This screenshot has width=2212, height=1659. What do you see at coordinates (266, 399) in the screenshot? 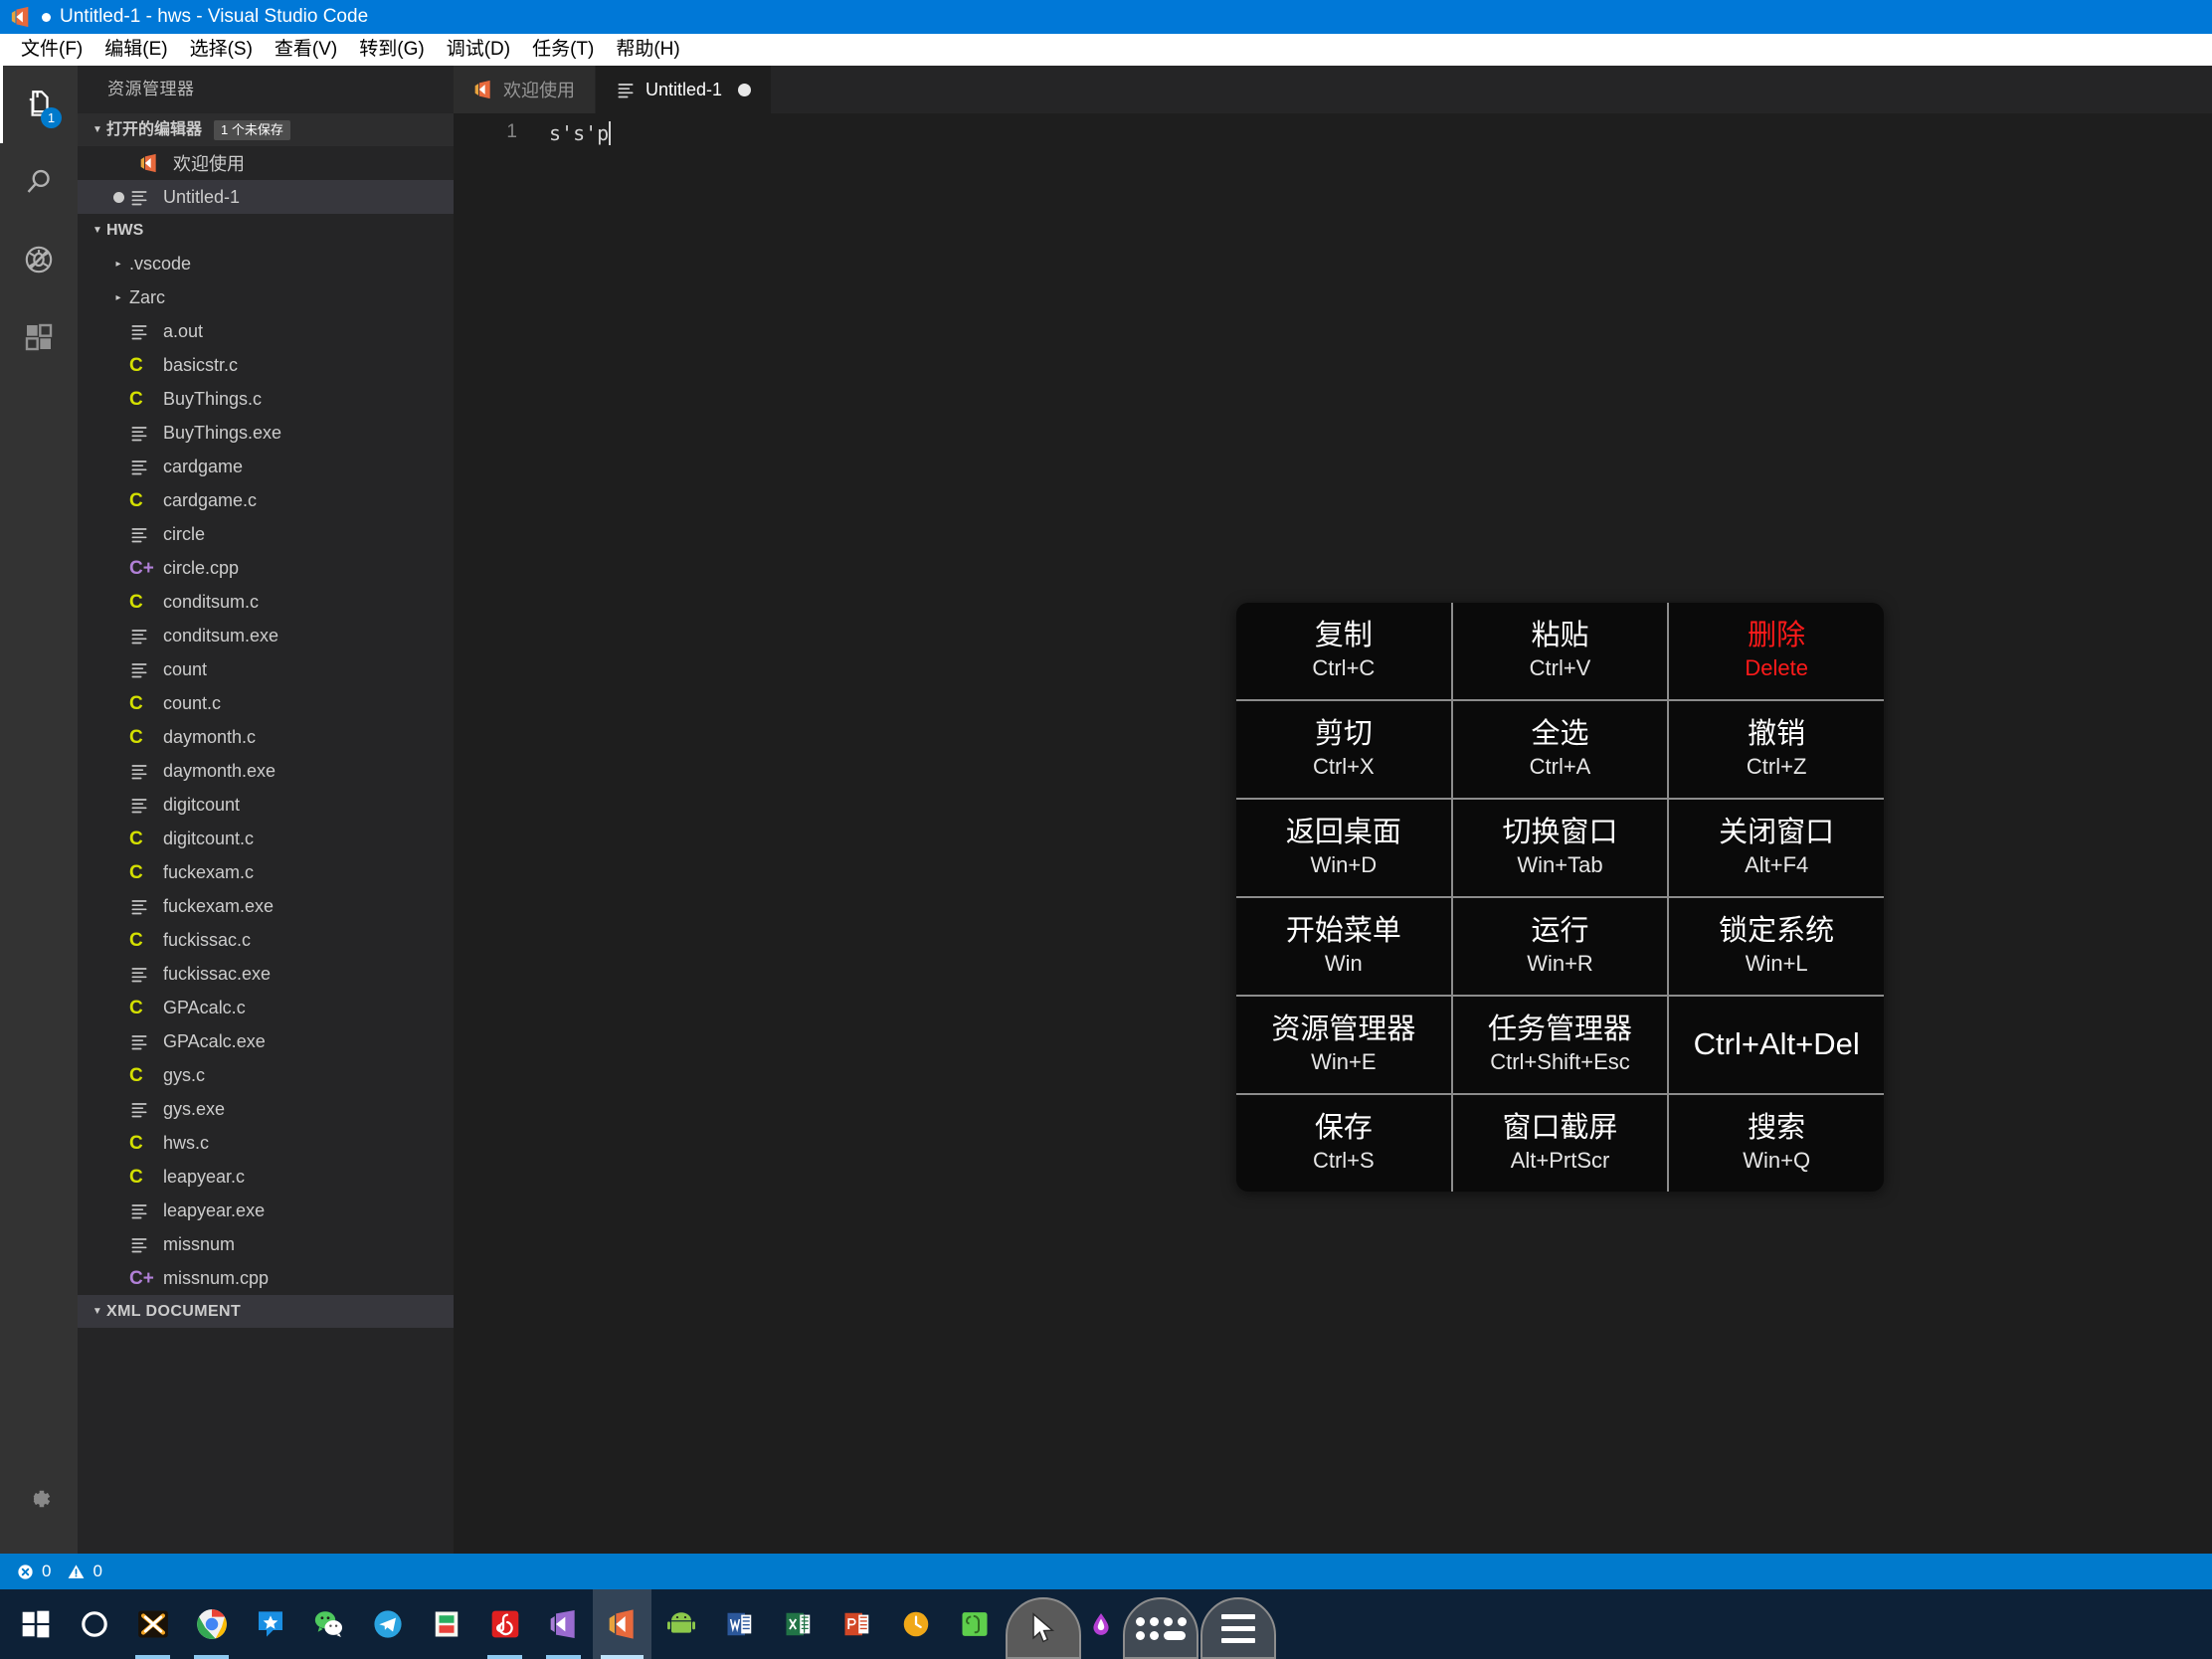
I see `file-tree-item: C BuyThings.c` at bounding box center [266, 399].